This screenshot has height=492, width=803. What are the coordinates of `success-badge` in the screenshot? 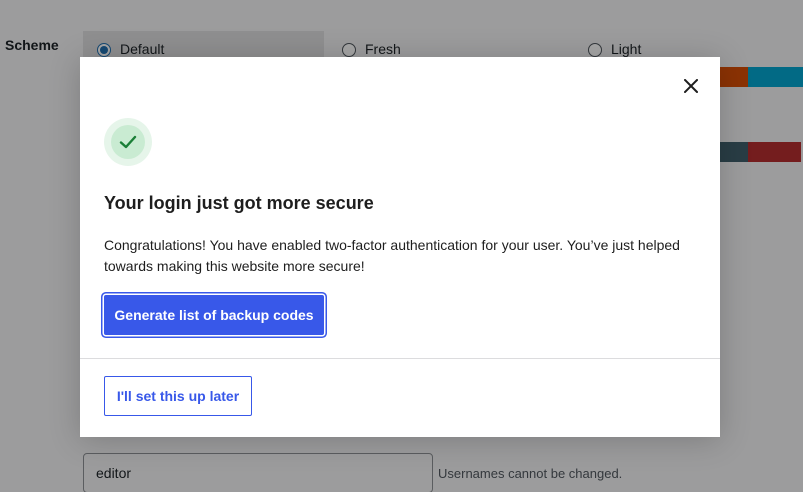 It's located at (128, 142).